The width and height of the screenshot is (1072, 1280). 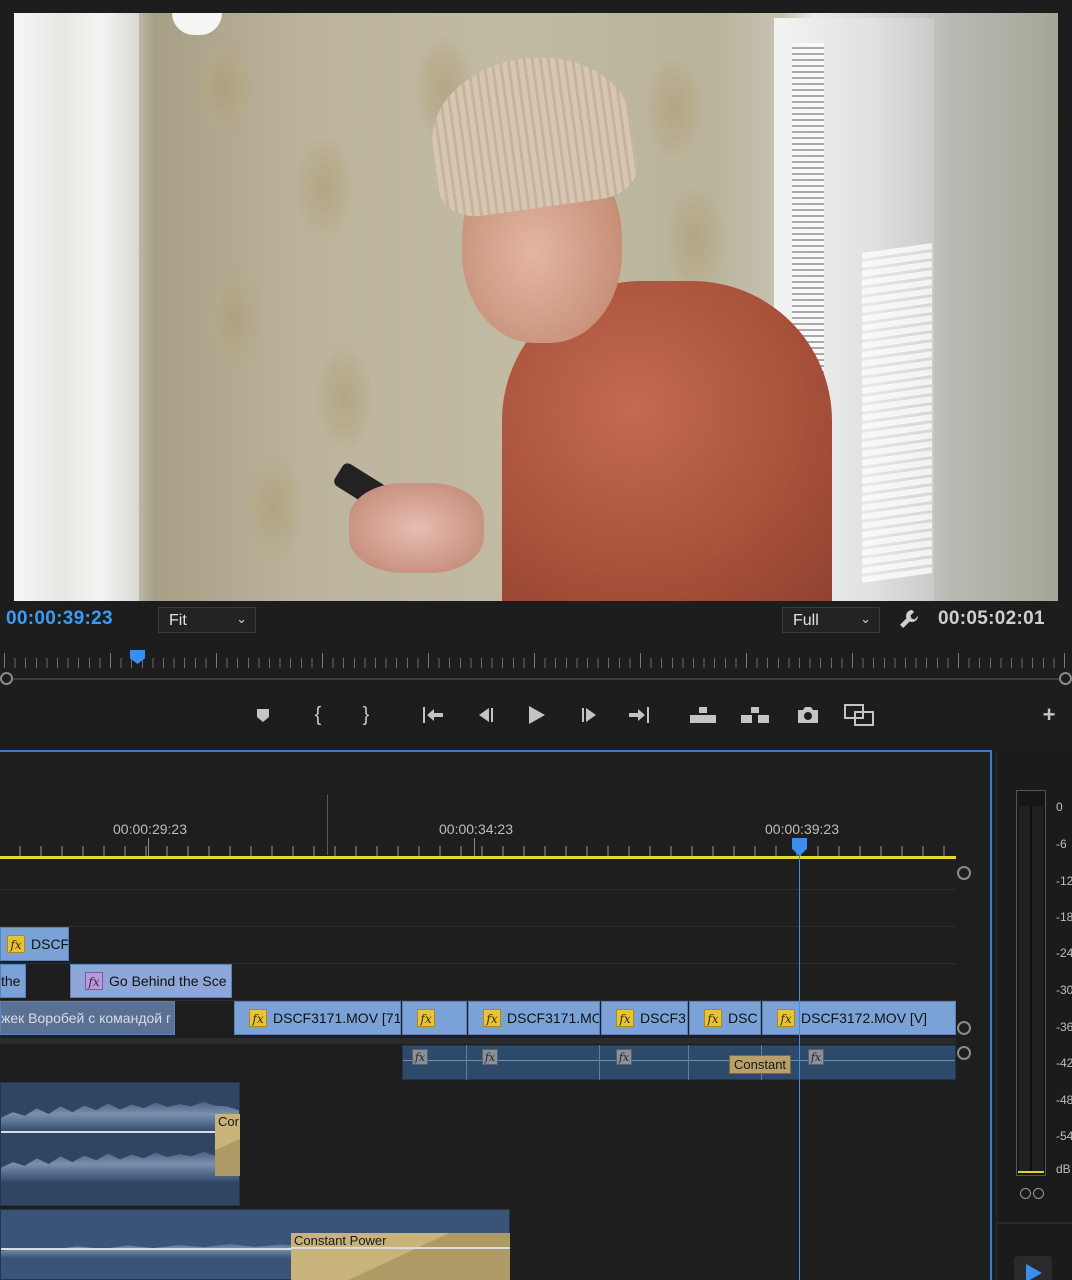 What do you see at coordinates (178, 620) in the screenshot?
I see `zoom-level-value: Fit` at bounding box center [178, 620].